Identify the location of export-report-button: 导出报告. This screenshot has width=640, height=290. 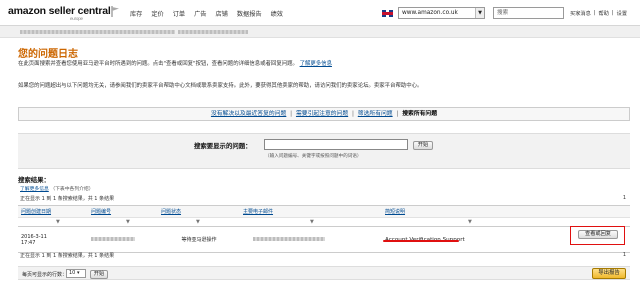
(609, 273).